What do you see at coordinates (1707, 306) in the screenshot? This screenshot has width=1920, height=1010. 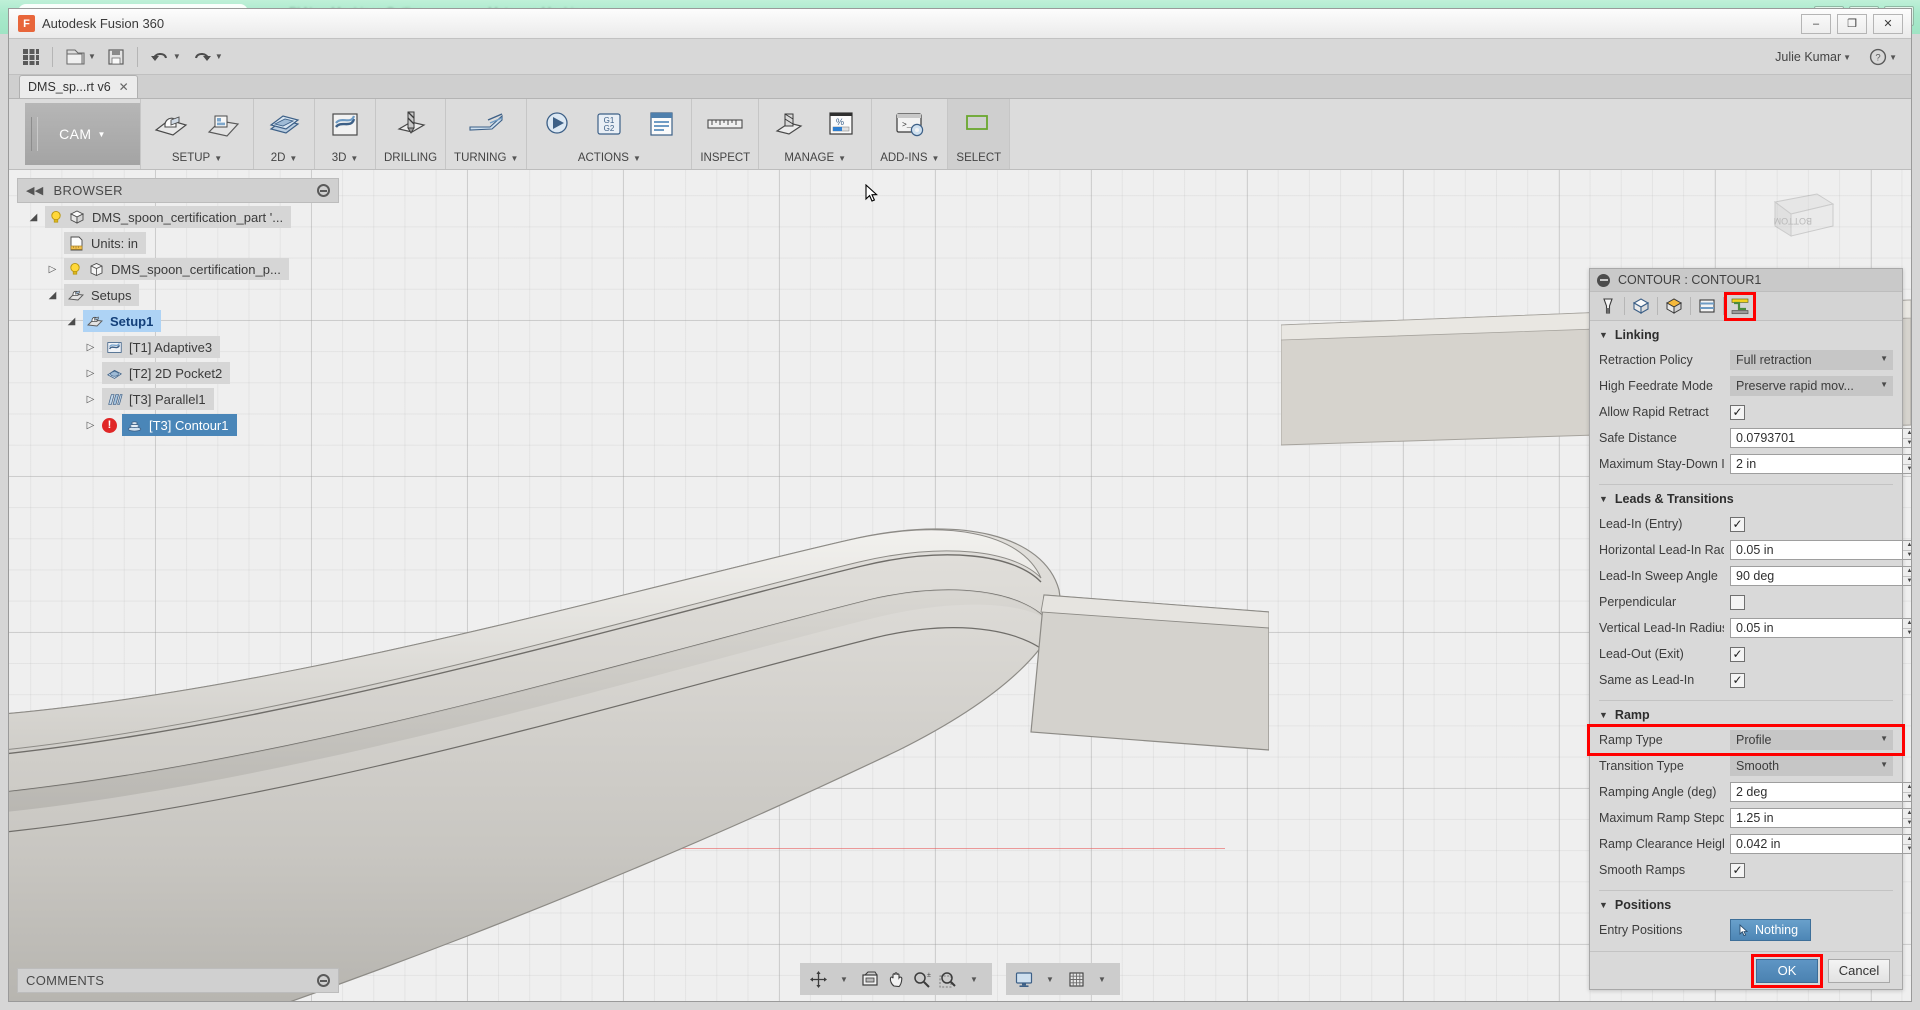 I see `tab-passes` at bounding box center [1707, 306].